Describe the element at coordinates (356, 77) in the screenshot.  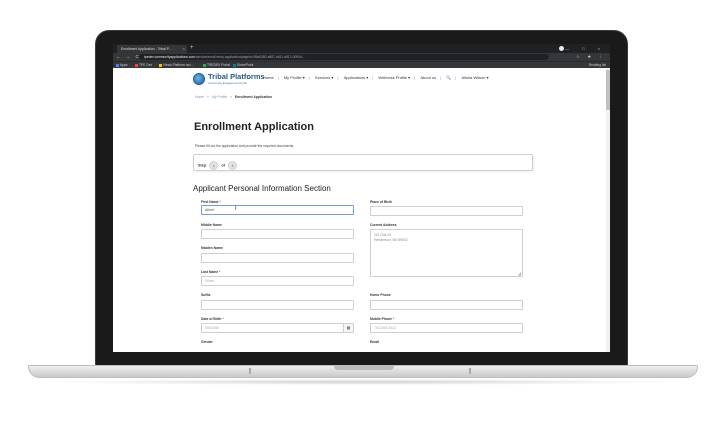
I see `nav-applications: Applications ▾` at that location.